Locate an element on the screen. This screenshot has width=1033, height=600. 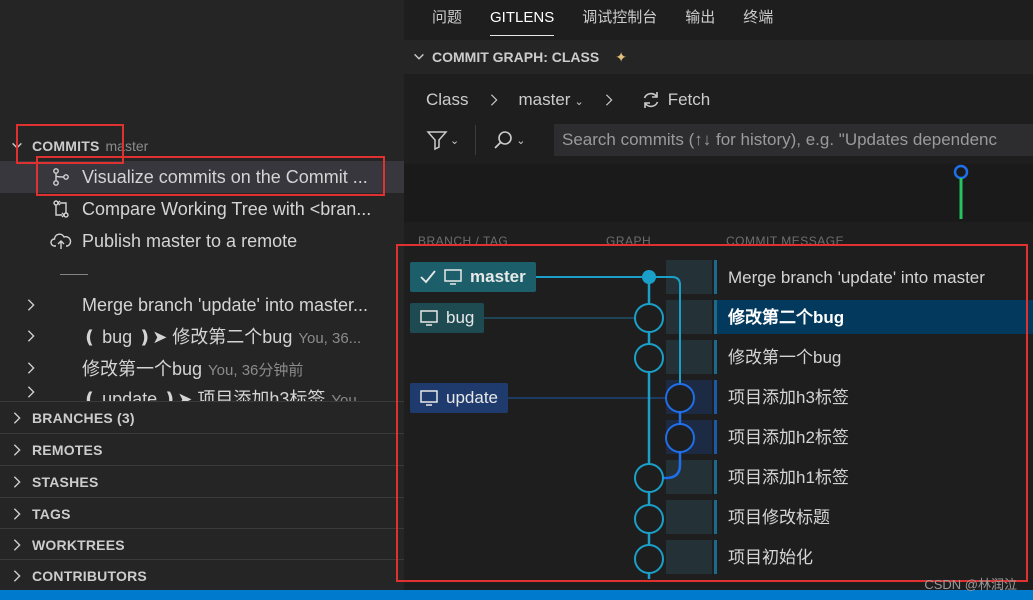
minimap-graphic is located at coordinates (961, 191).